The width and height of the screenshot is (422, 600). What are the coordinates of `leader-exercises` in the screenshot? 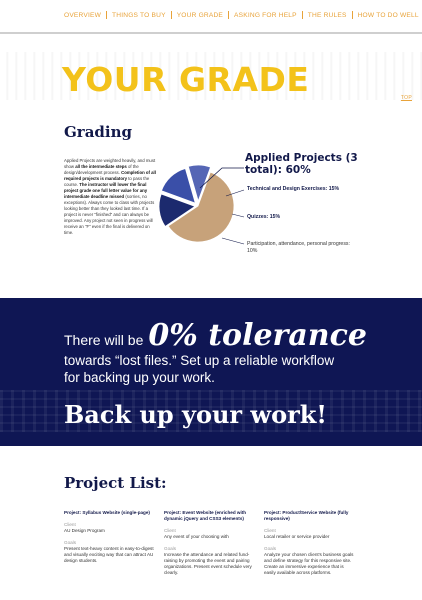 It's located at (235, 193).